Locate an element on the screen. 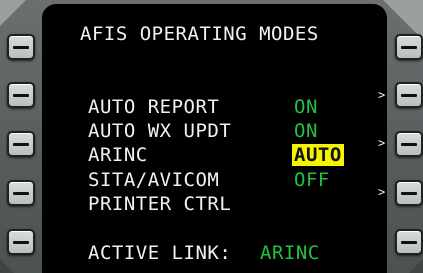 Image resolution: width=423 pixels, height=273 pixels. page-title: AFIS OPERATING MODES is located at coordinates (199, 34).